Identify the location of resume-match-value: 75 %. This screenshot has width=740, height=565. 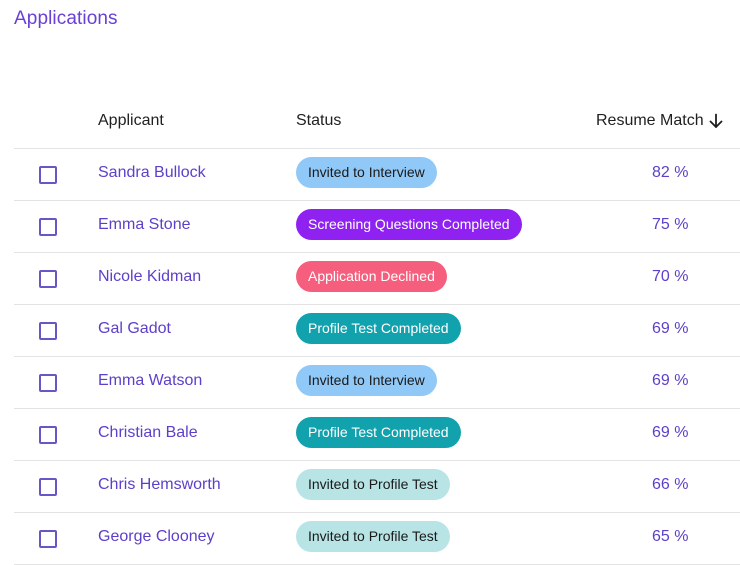
(670, 224).